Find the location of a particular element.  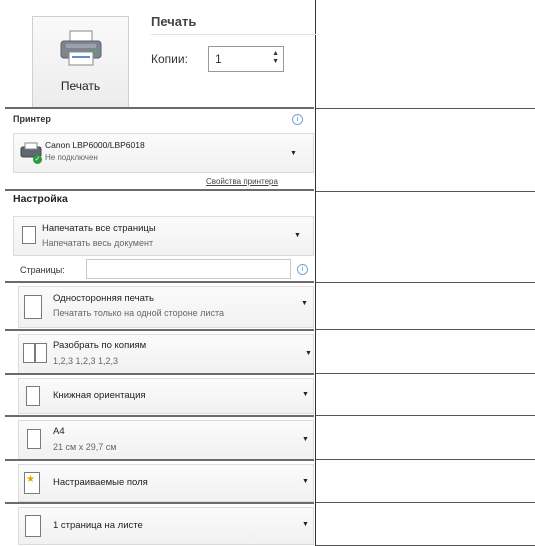

margins-dropdown: ★ Настраиваемые поля ▼ is located at coordinates (166, 483).